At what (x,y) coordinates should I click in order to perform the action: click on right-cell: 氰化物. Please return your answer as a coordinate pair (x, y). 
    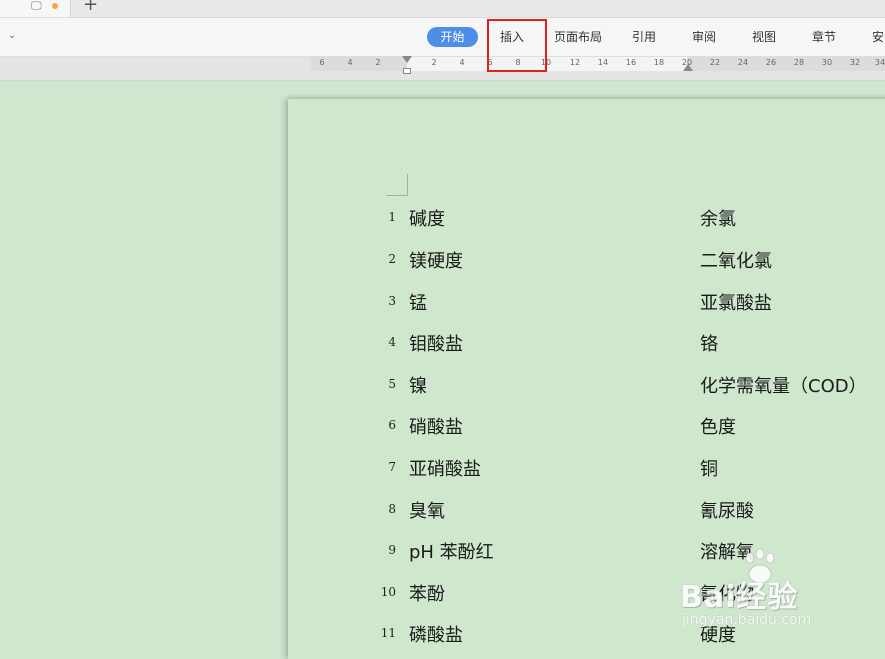
    Looking at the image, I should click on (727, 593).